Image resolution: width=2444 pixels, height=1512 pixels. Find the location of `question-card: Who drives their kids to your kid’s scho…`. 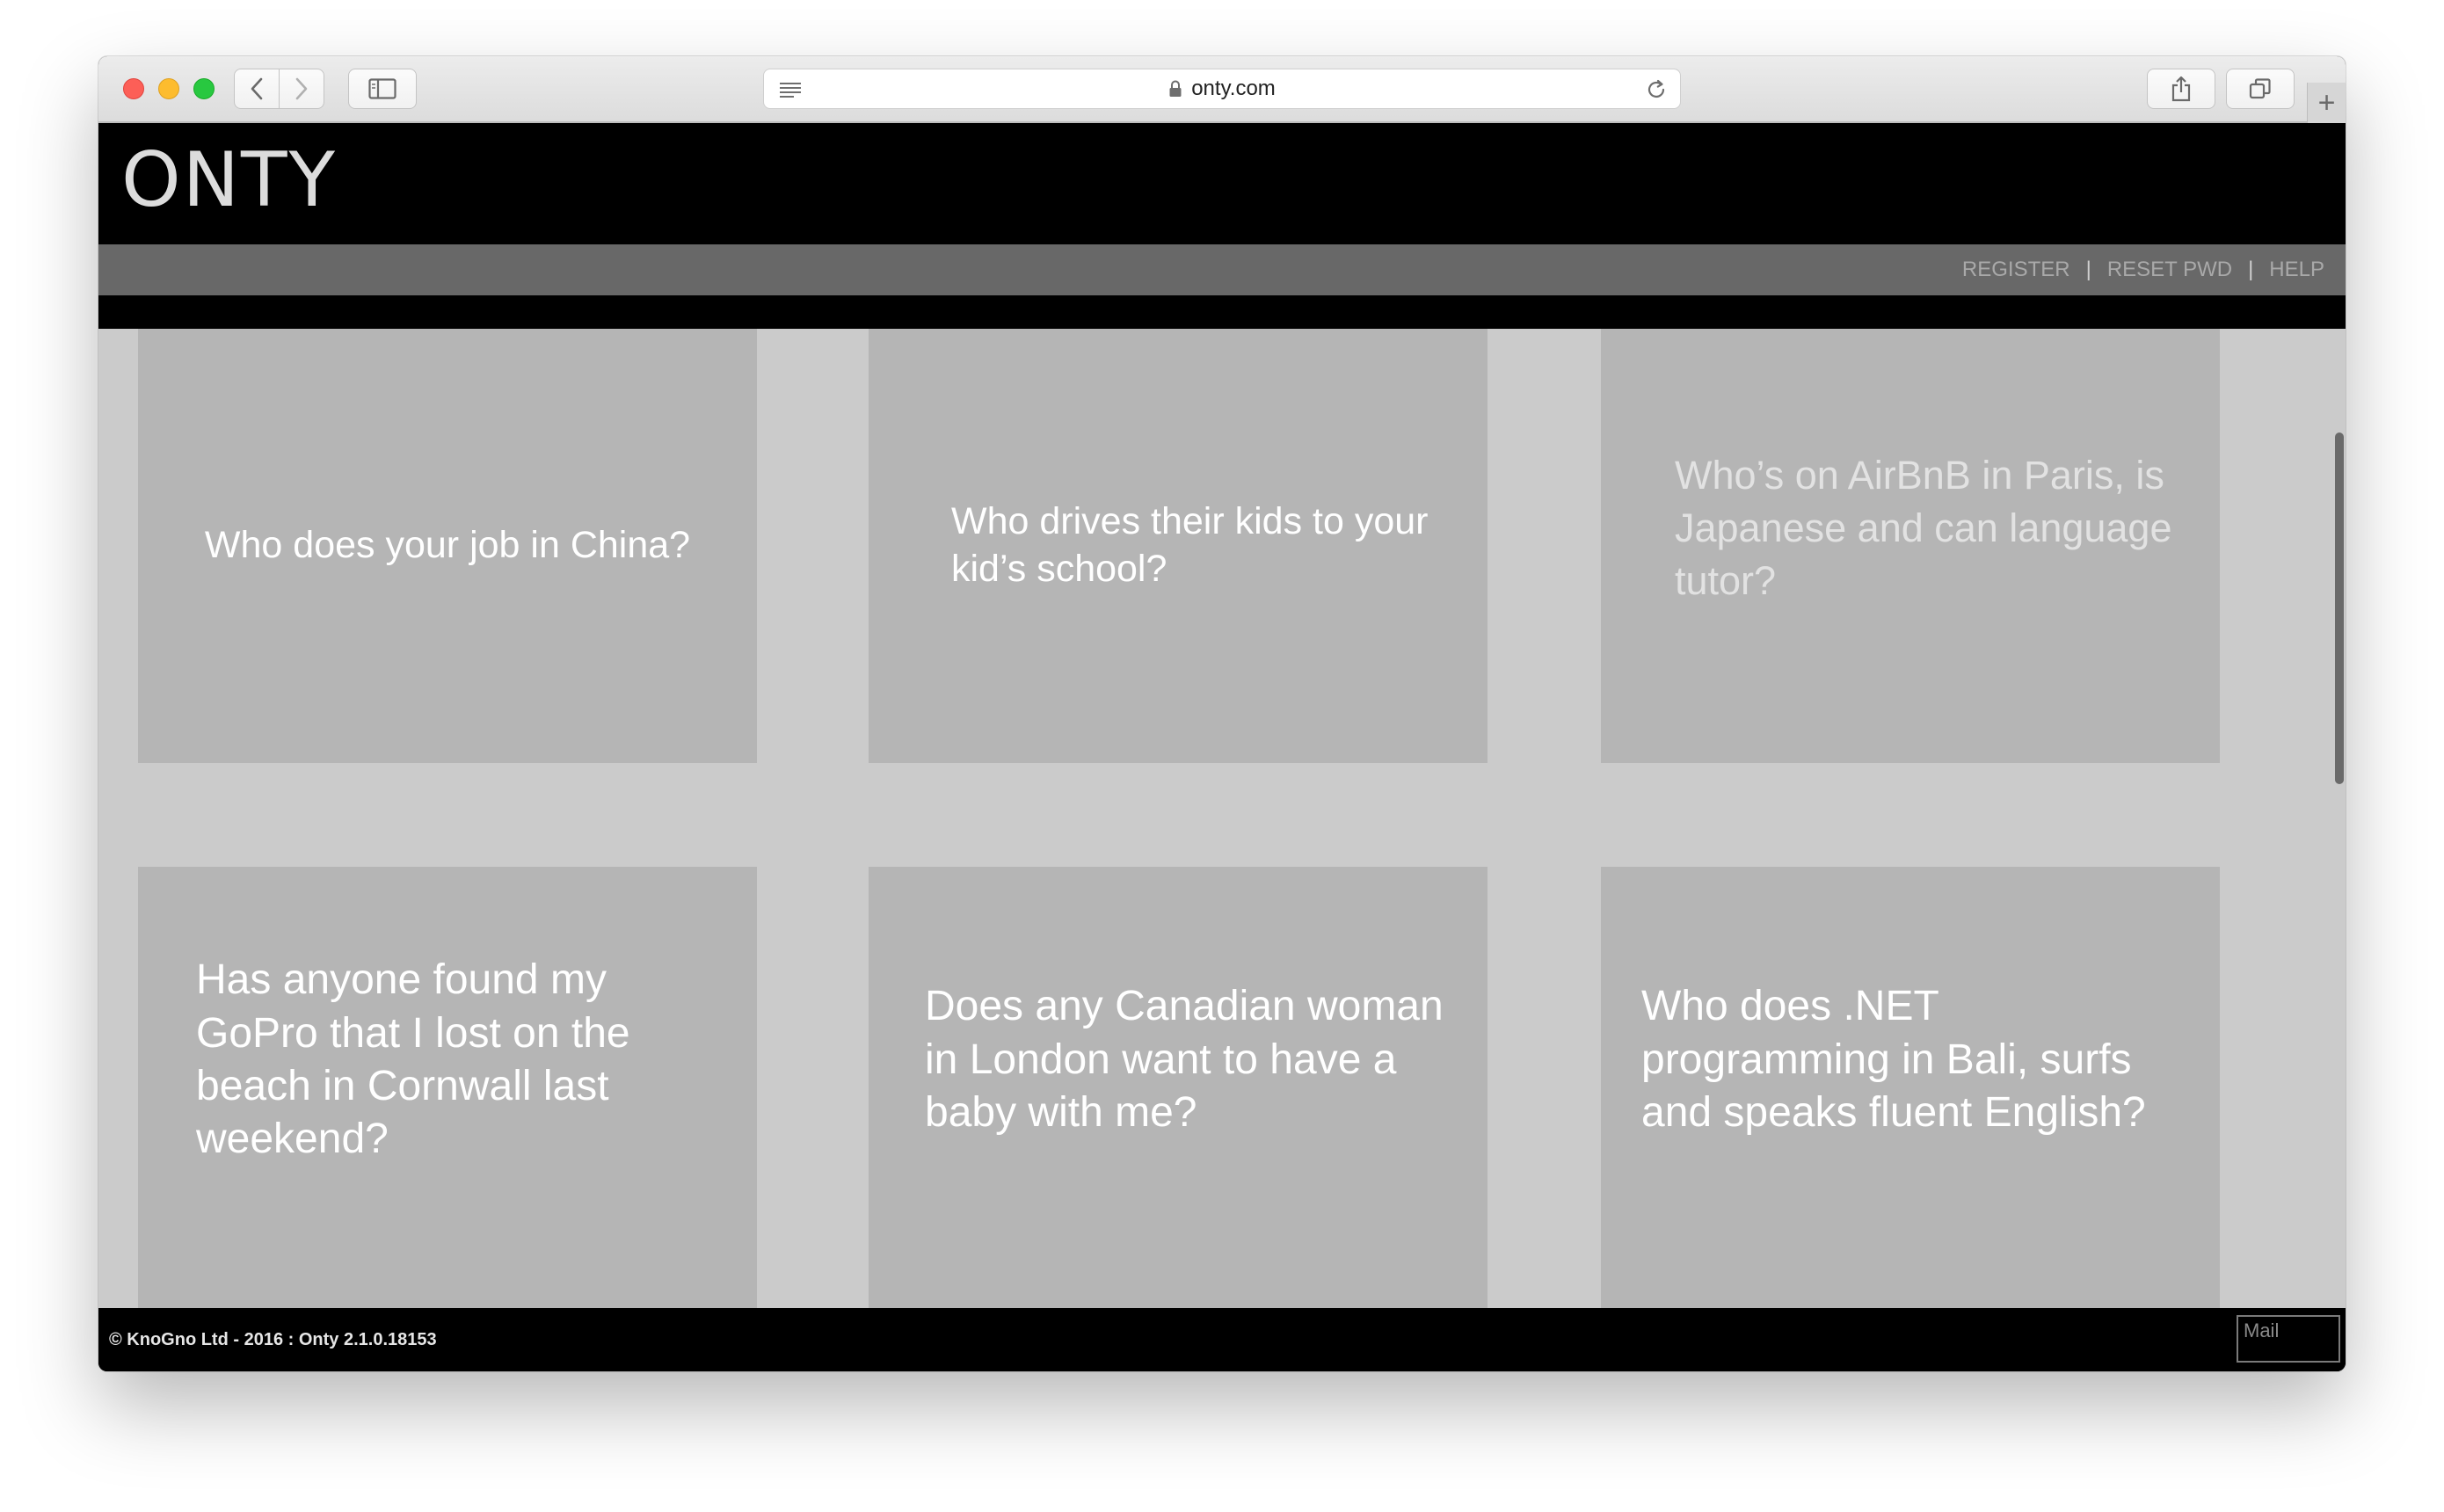

question-card: Who drives their kids to your kid’s scho… is located at coordinates (1178, 546).